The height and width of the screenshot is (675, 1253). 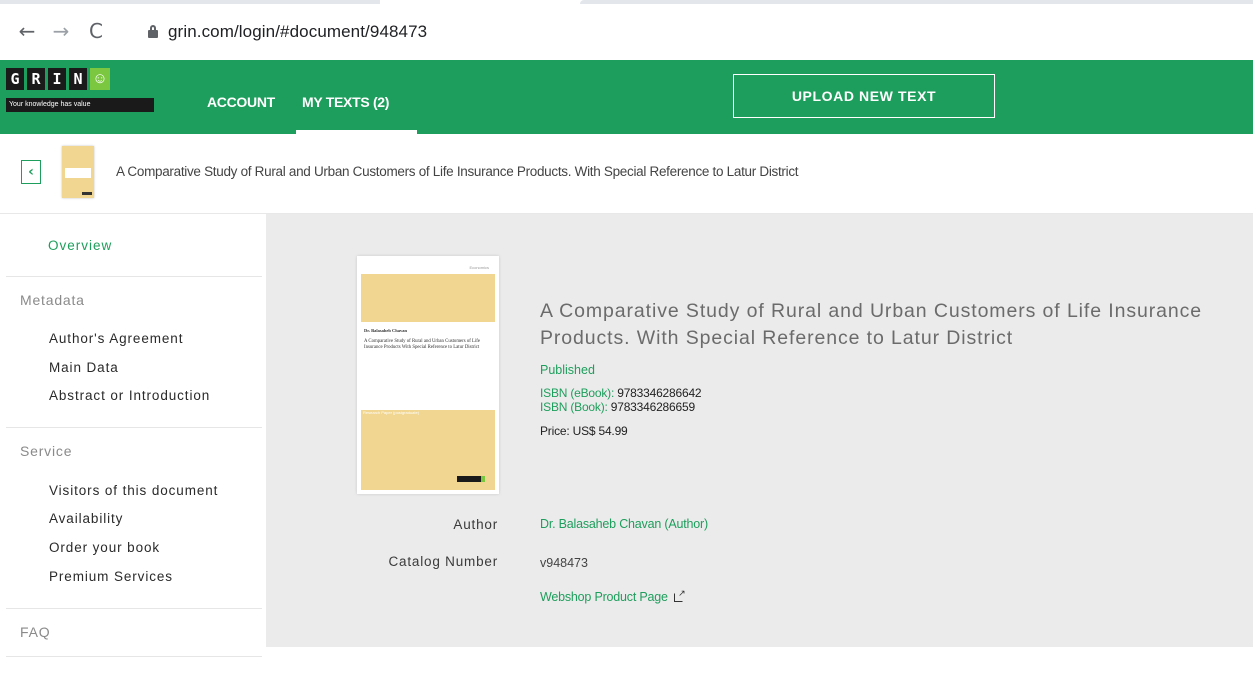 I want to click on sidebar-item-faq: FAQ, so click(x=35, y=632).